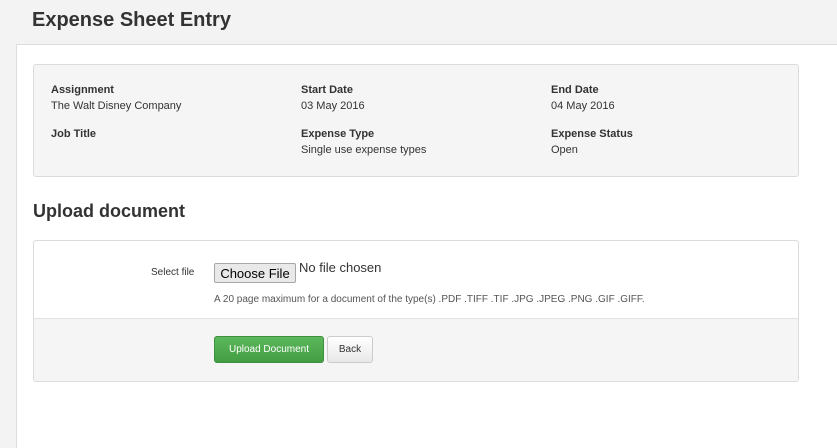 The image size is (837, 448). Describe the element at coordinates (116, 98) in the screenshot. I see `assignment-field: Assignment The Walt Disney Company` at that location.